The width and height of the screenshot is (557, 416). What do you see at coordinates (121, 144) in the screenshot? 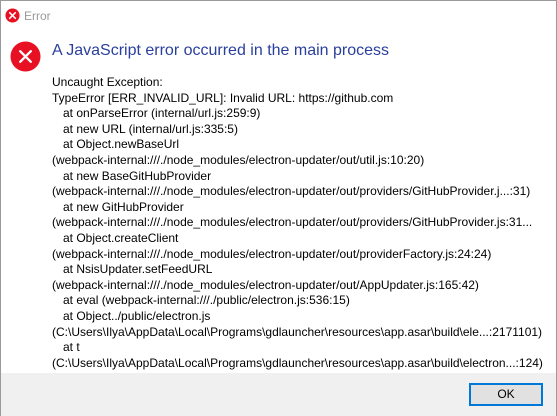
I see `message-line: at Object.newBaseUrl` at bounding box center [121, 144].